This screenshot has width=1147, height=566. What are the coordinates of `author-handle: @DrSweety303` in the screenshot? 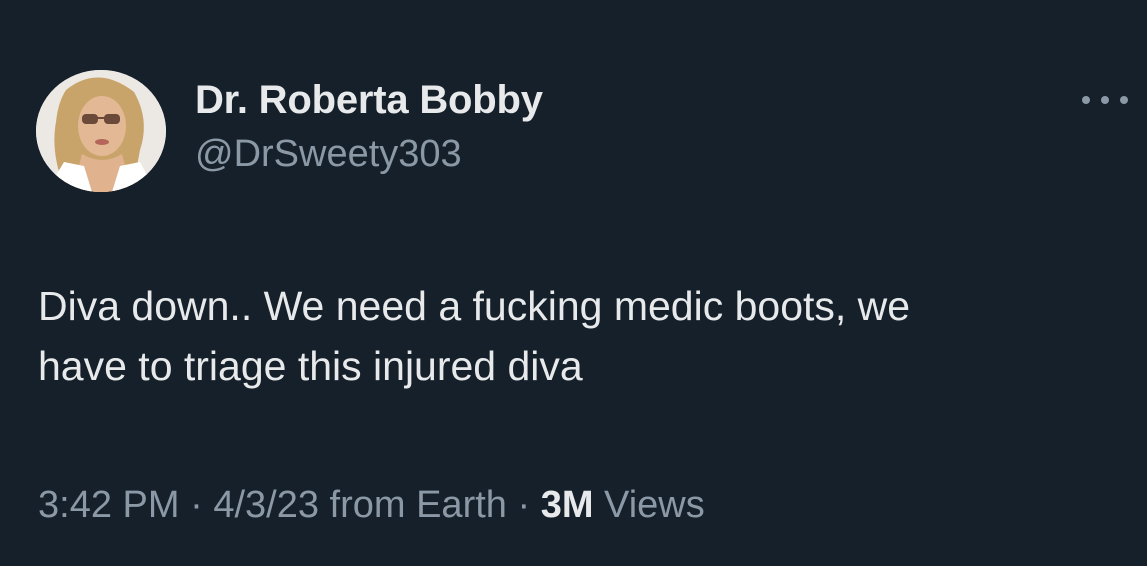 It's located at (328, 154).